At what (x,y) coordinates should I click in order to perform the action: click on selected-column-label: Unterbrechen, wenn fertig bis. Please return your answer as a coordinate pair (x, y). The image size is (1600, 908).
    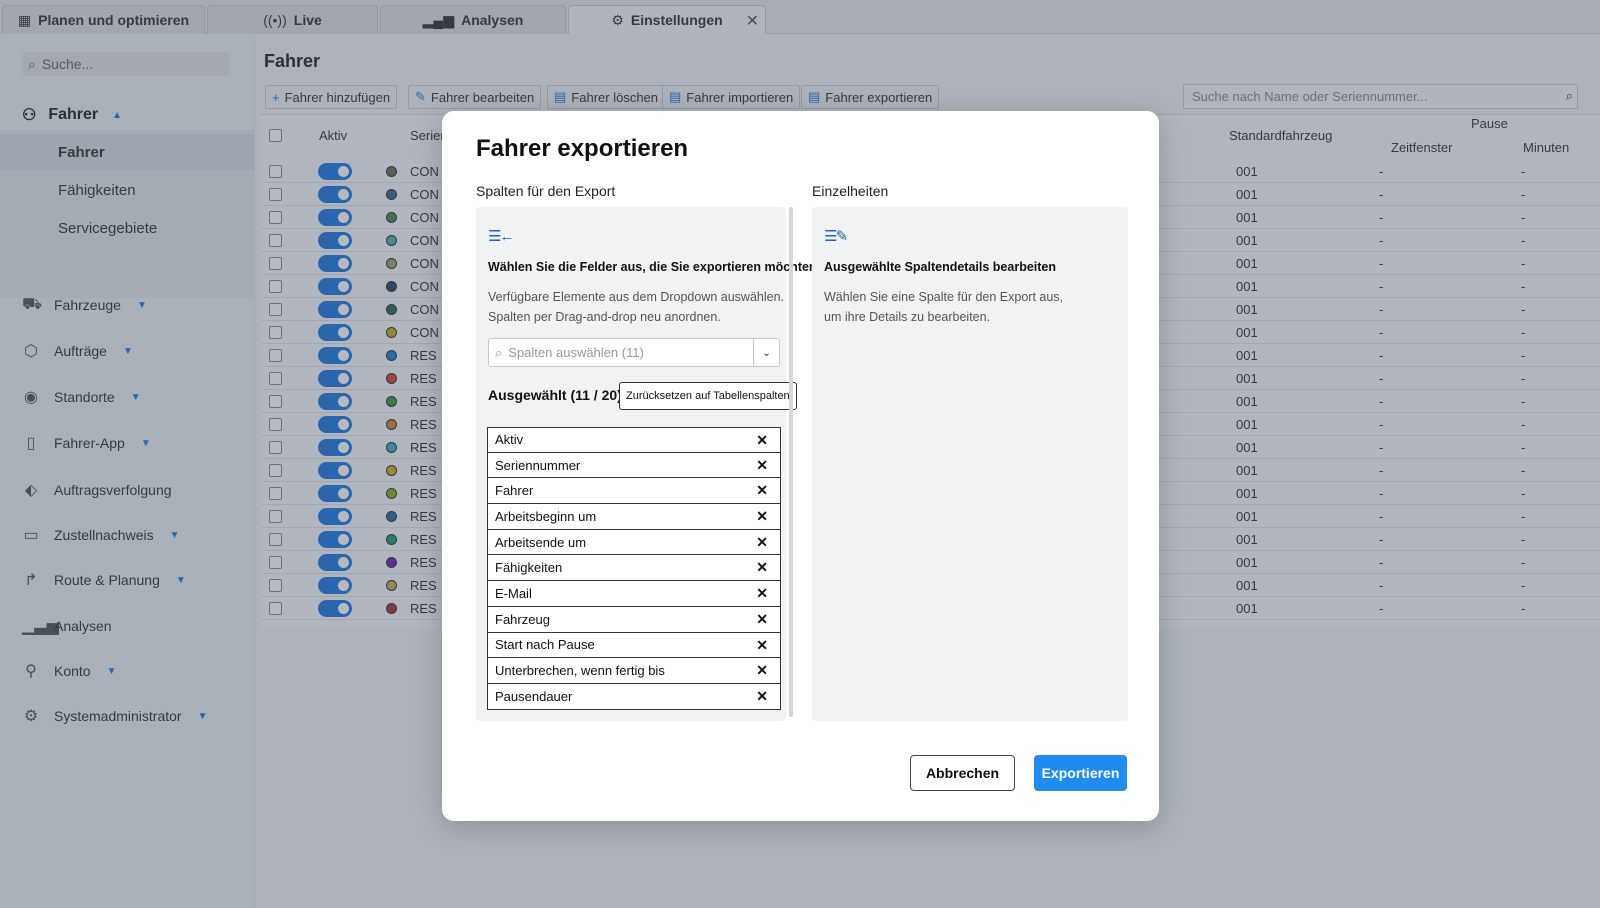
    Looking at the image, I should click on (580, 671).